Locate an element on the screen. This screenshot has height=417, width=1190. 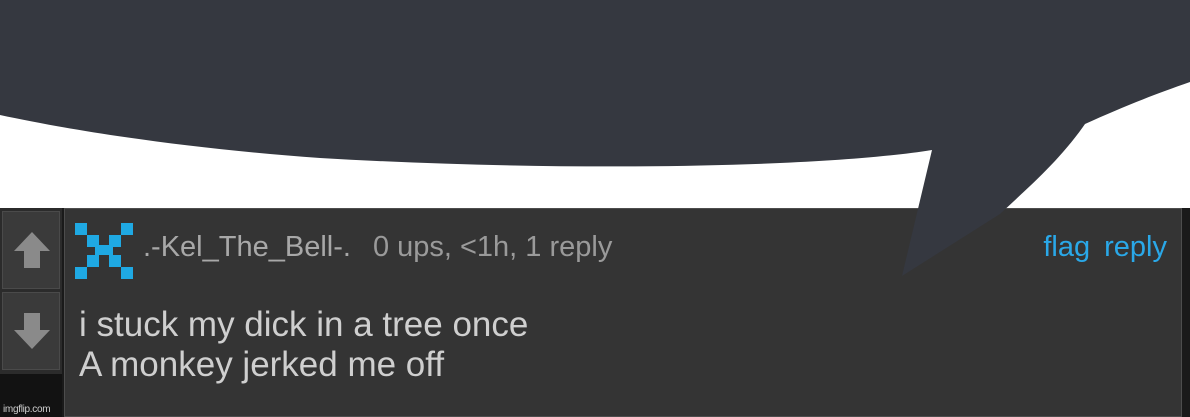
vote-footer: imgflip.com is located at coordinates (31, 395).